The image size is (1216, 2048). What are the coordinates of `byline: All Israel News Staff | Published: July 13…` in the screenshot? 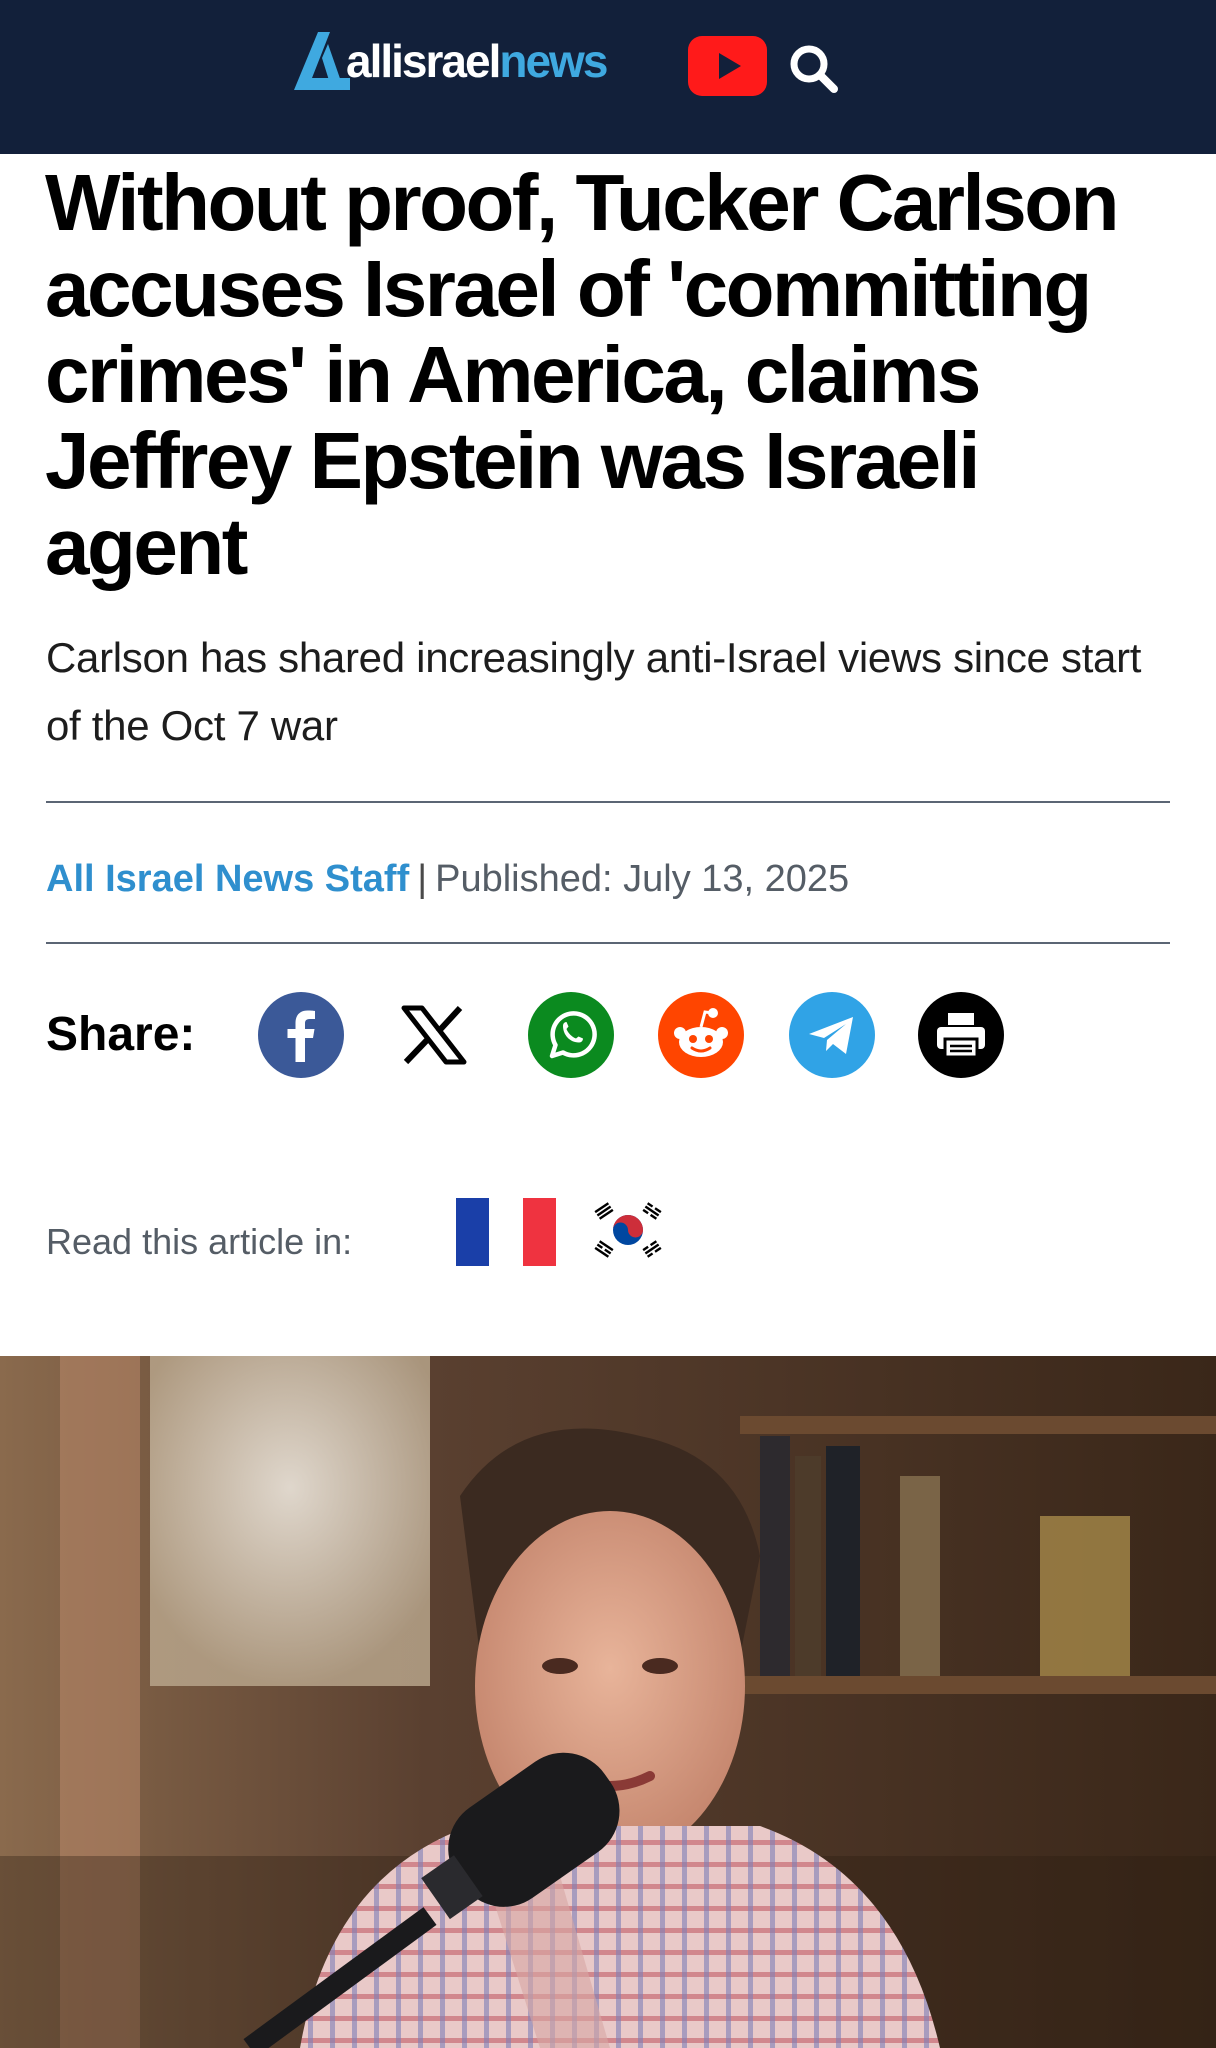 It's located at (447, 879).